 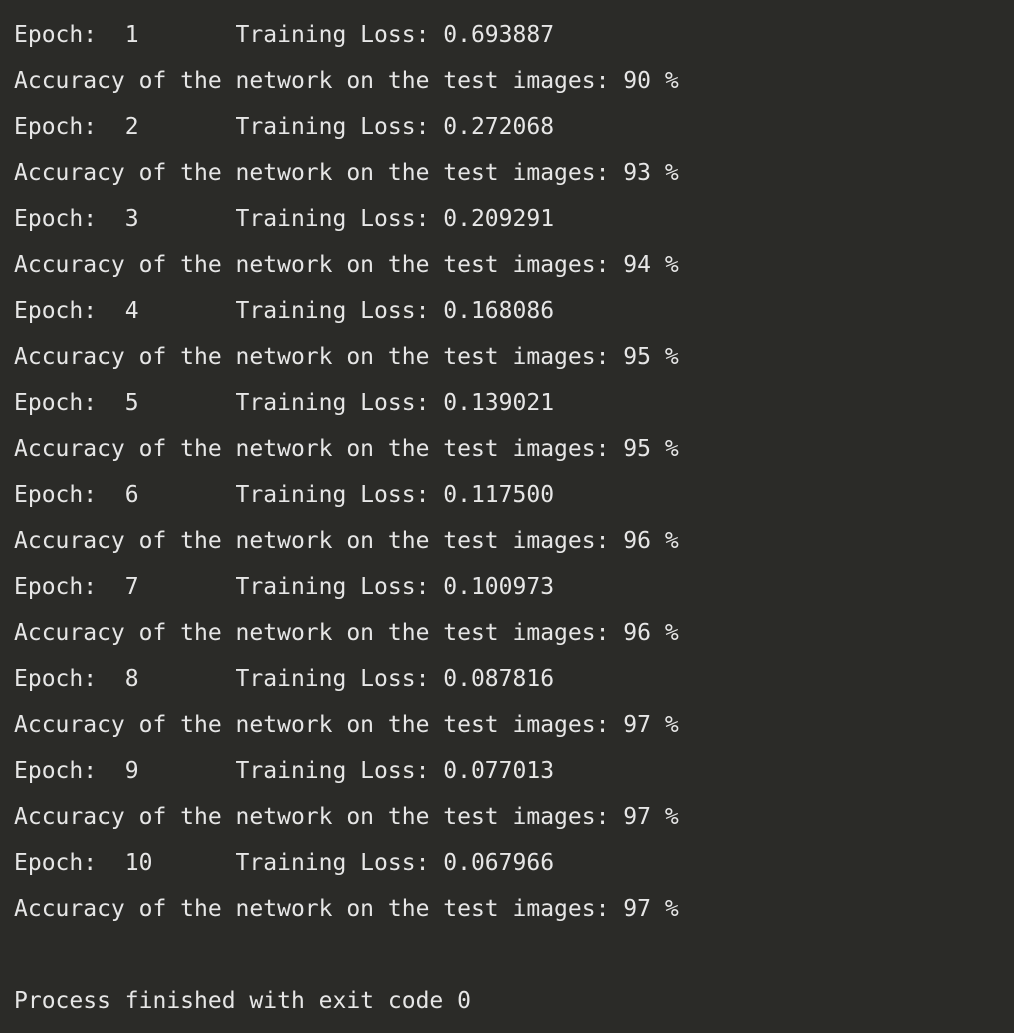 What do you see at coordinates (284, 403) in the screenshot?
I see `epoch-loss-line: Epoch: 5 Training Loss: 0.139021` at bounding box center [284, 403].